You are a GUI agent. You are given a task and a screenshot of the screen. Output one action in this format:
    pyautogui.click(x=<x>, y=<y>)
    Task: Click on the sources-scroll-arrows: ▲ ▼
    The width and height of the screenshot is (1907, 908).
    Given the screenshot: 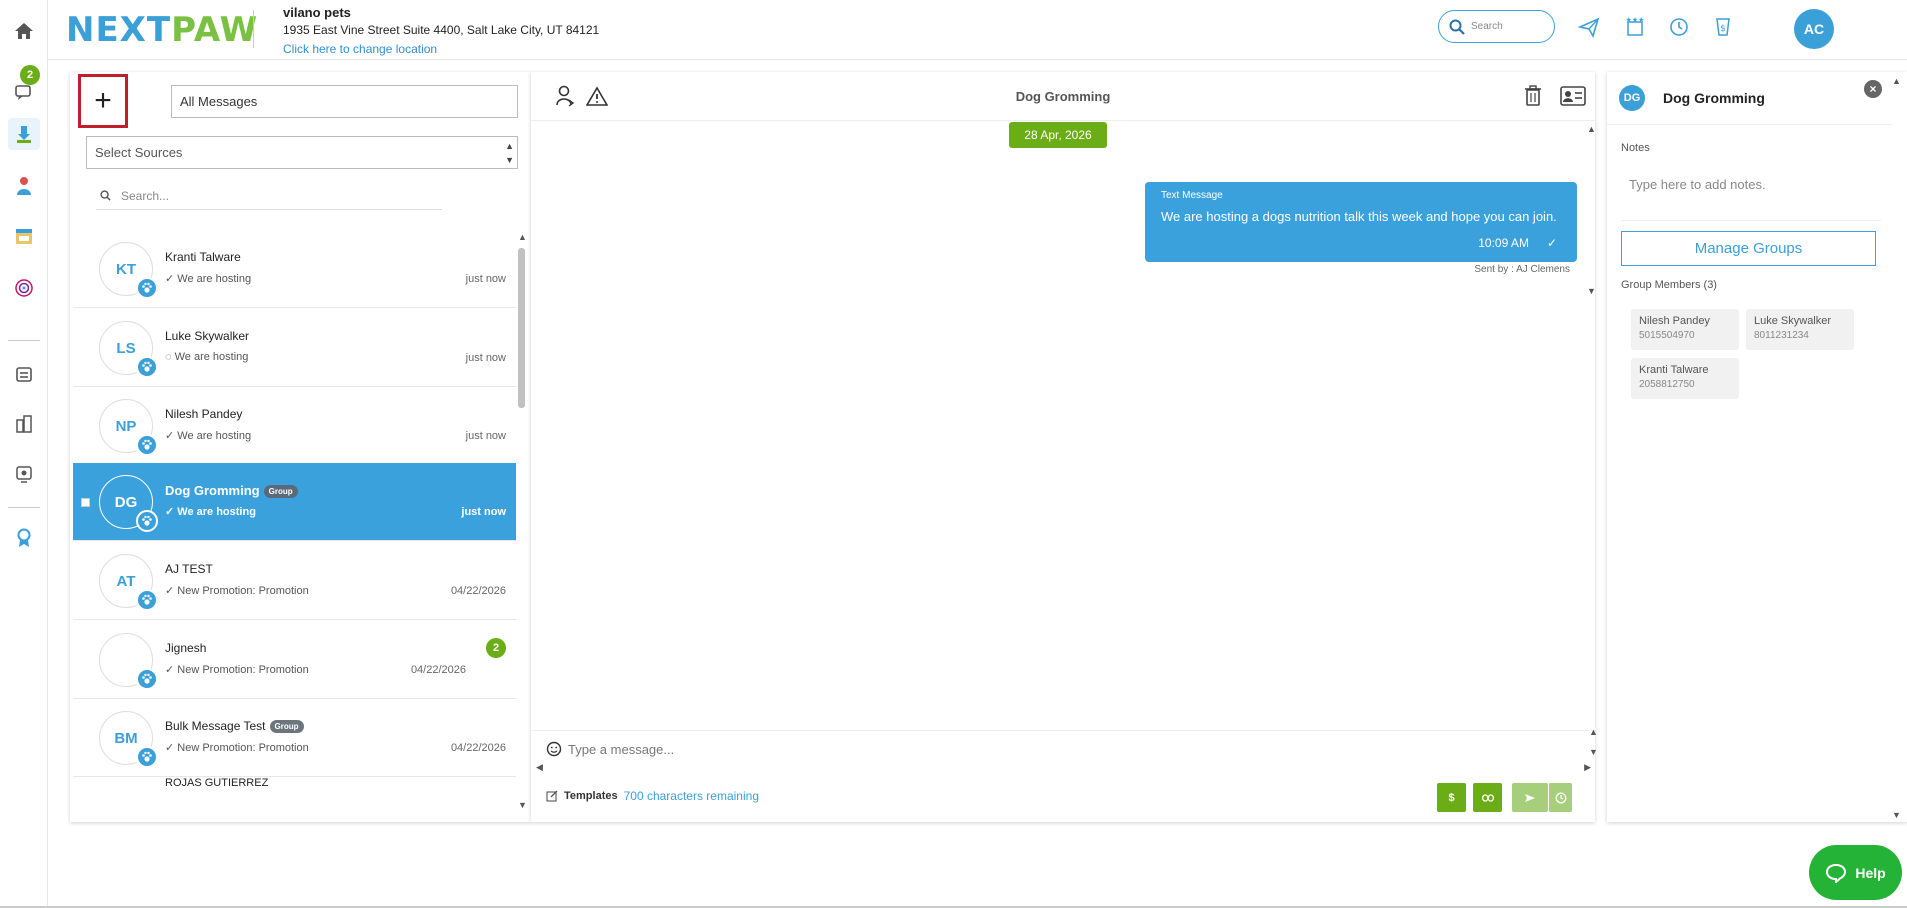 What is the action you would take?
    pyautogui.click(x=509, y=153)
    